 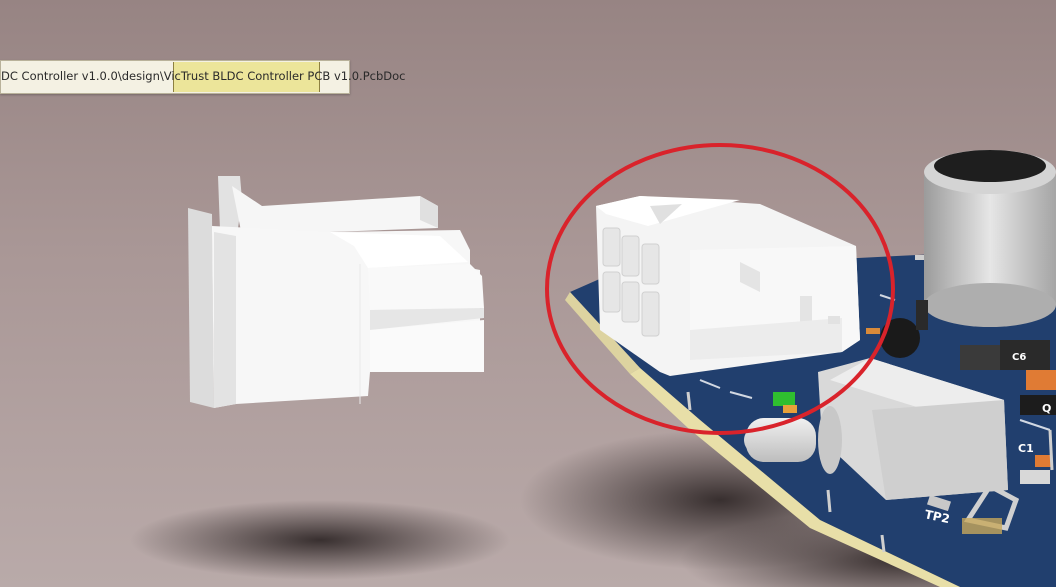 What do you see at coordinates (1019, 357) in the screenshot?
I see `silk-c6-label: C6` at bounding box center [1019, 357].